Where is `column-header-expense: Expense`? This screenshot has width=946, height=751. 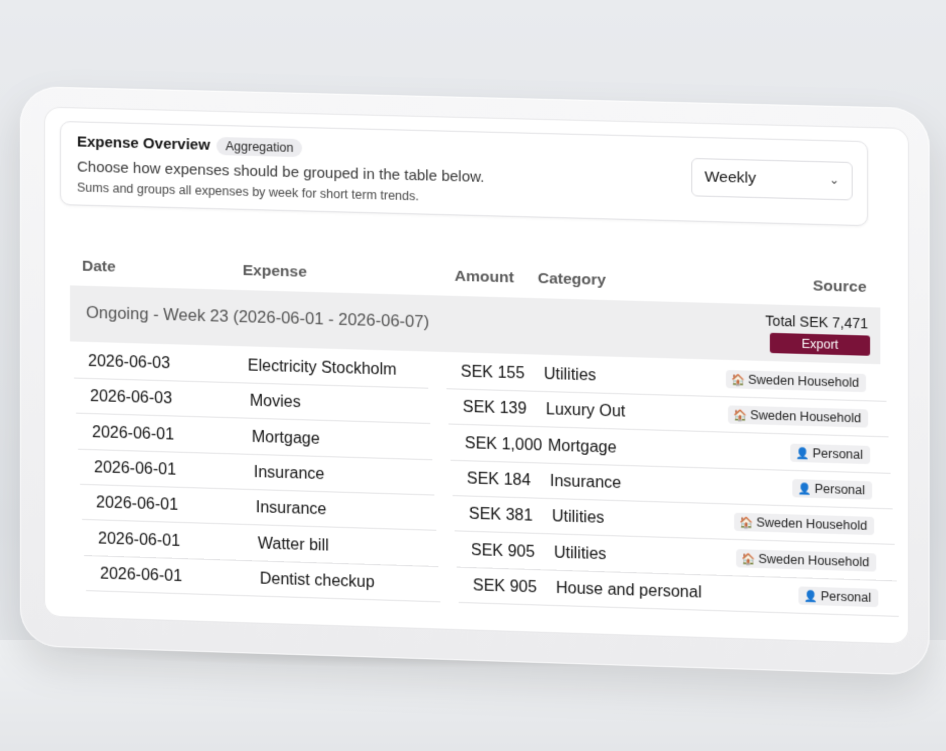
column-header-expense: Expense is located at coordinates (275, 272).